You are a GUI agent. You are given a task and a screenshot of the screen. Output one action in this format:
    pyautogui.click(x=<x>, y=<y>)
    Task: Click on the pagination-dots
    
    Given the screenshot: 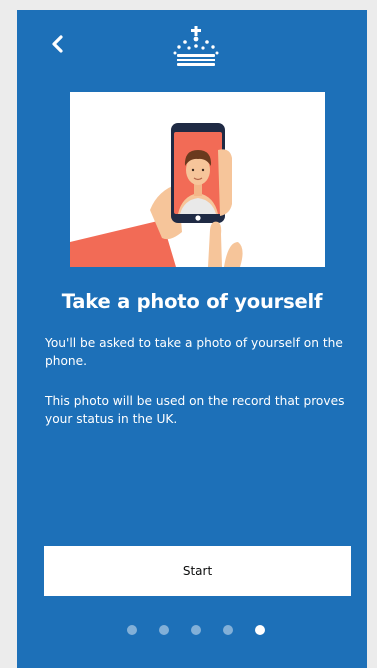 What is the action you would take?
    pyautogui.click(x=197, y=631)
    